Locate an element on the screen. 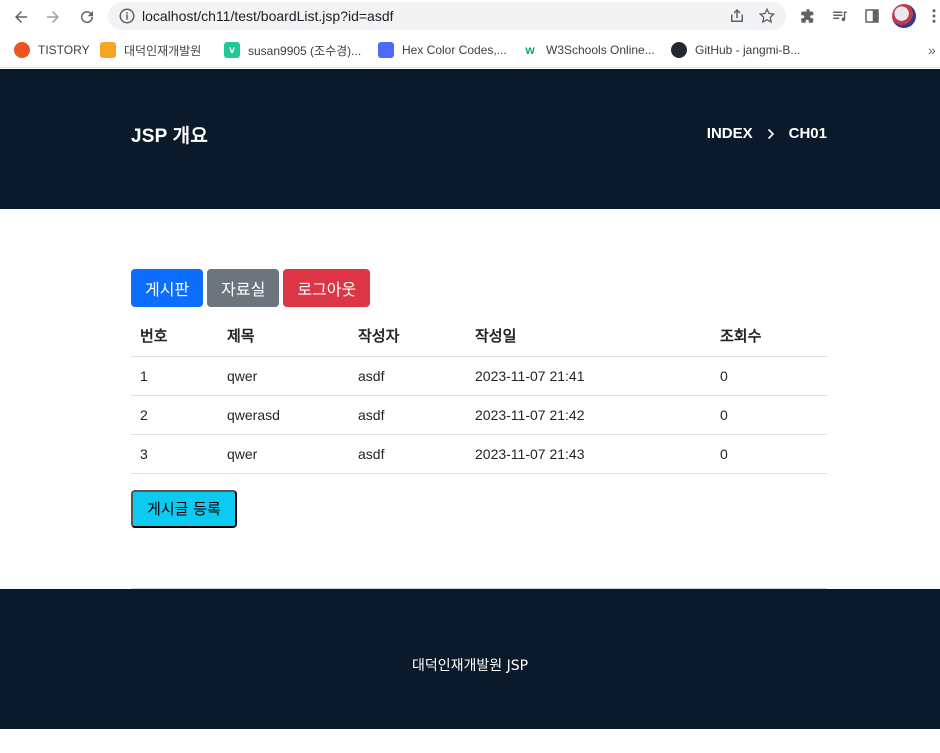 The image size is (940, 753). bookmark-star-icon is located at coordinates (767, 16).